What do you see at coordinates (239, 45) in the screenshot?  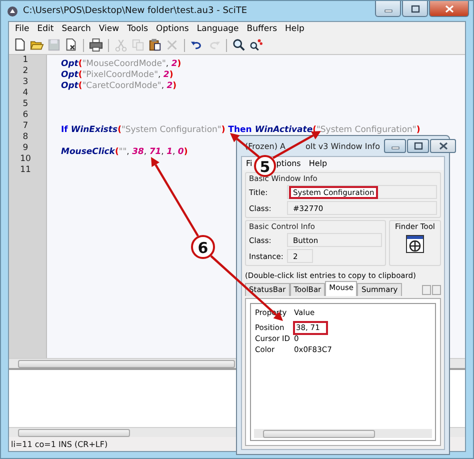 I see `search-icon` at bounding box center [239, 45].